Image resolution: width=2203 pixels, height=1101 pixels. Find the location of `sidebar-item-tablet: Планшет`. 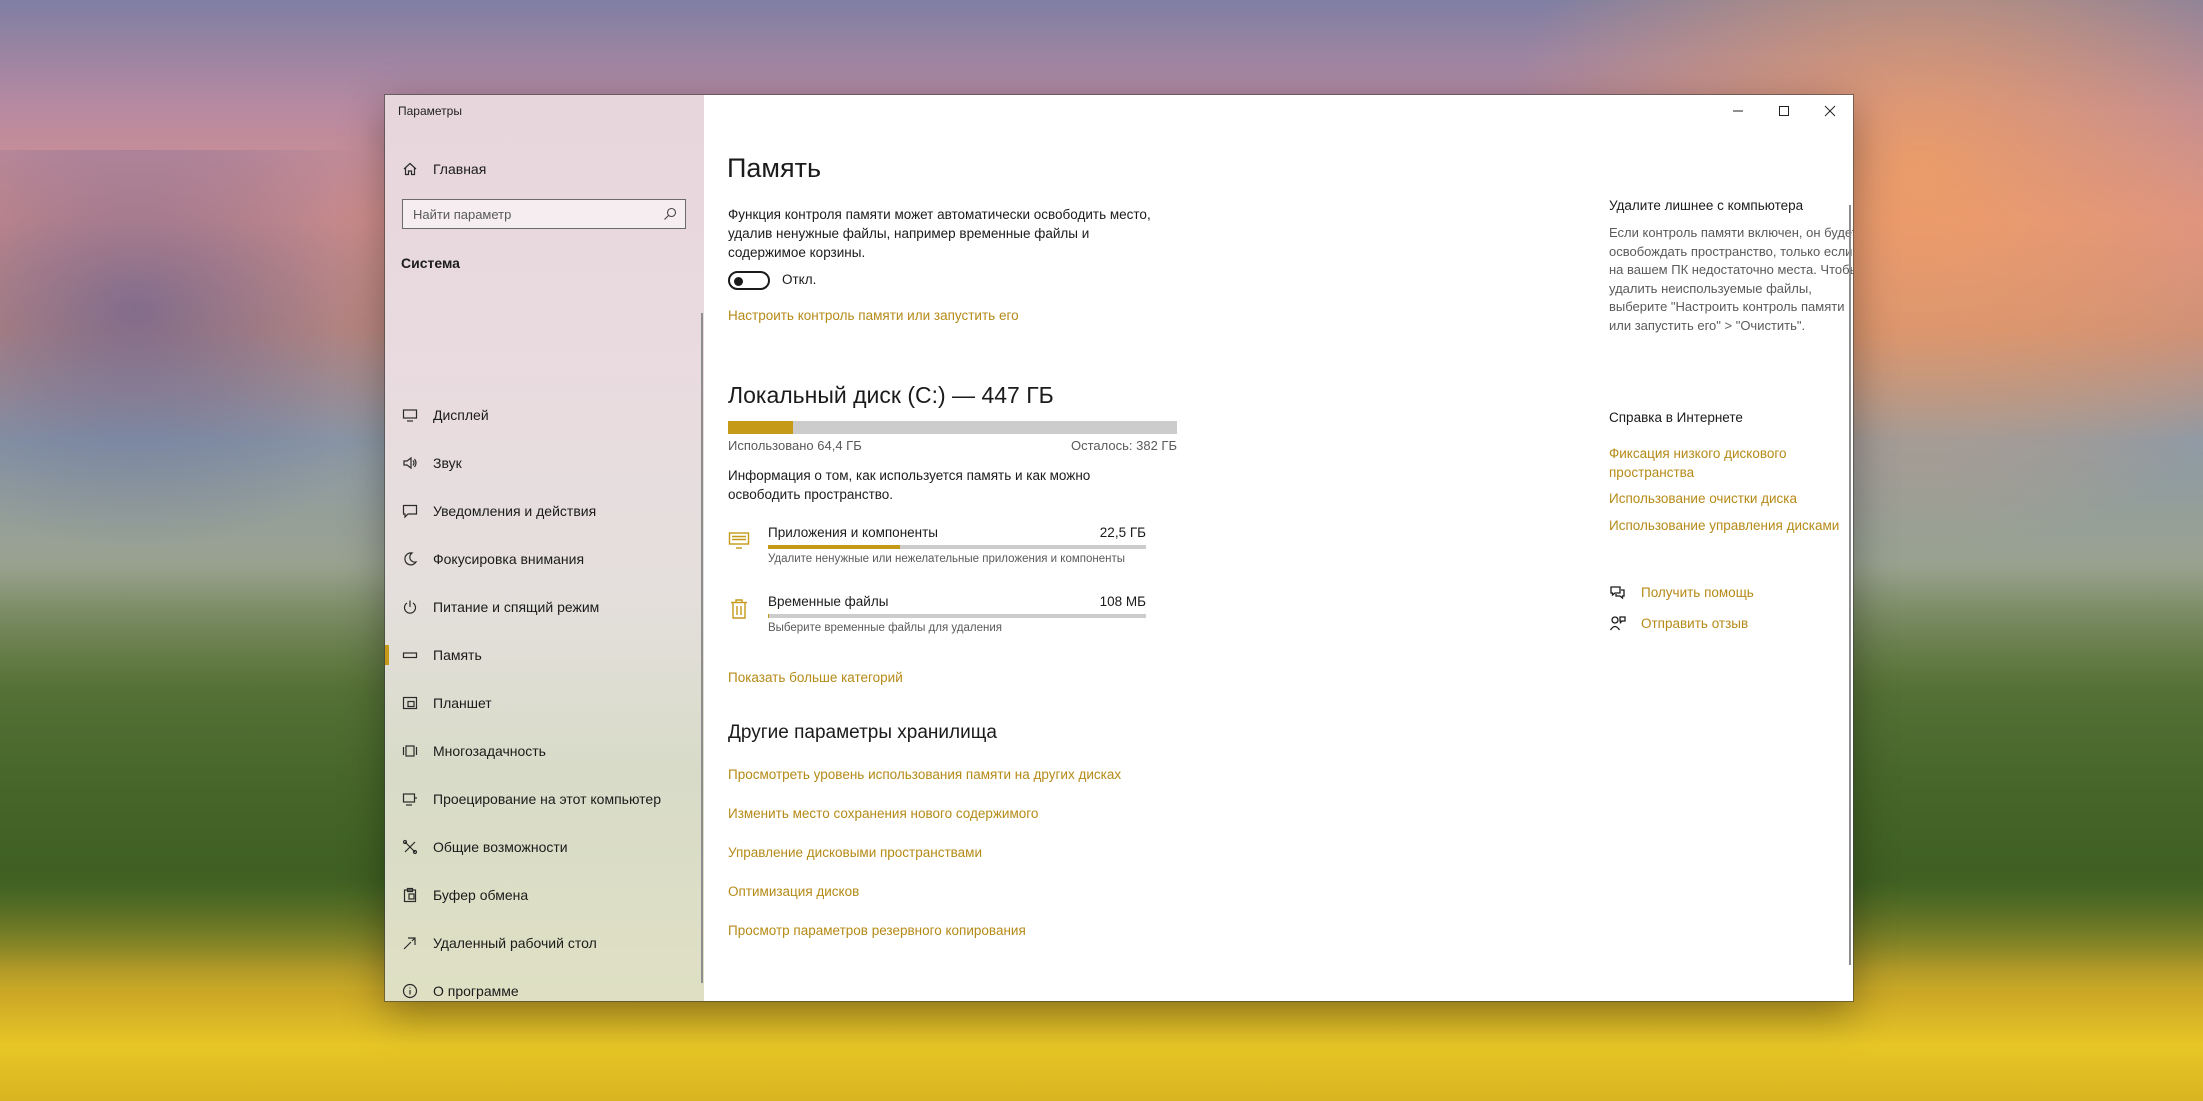

sidebar-item-tablet: Планшет is located at coordinates (544, 703).